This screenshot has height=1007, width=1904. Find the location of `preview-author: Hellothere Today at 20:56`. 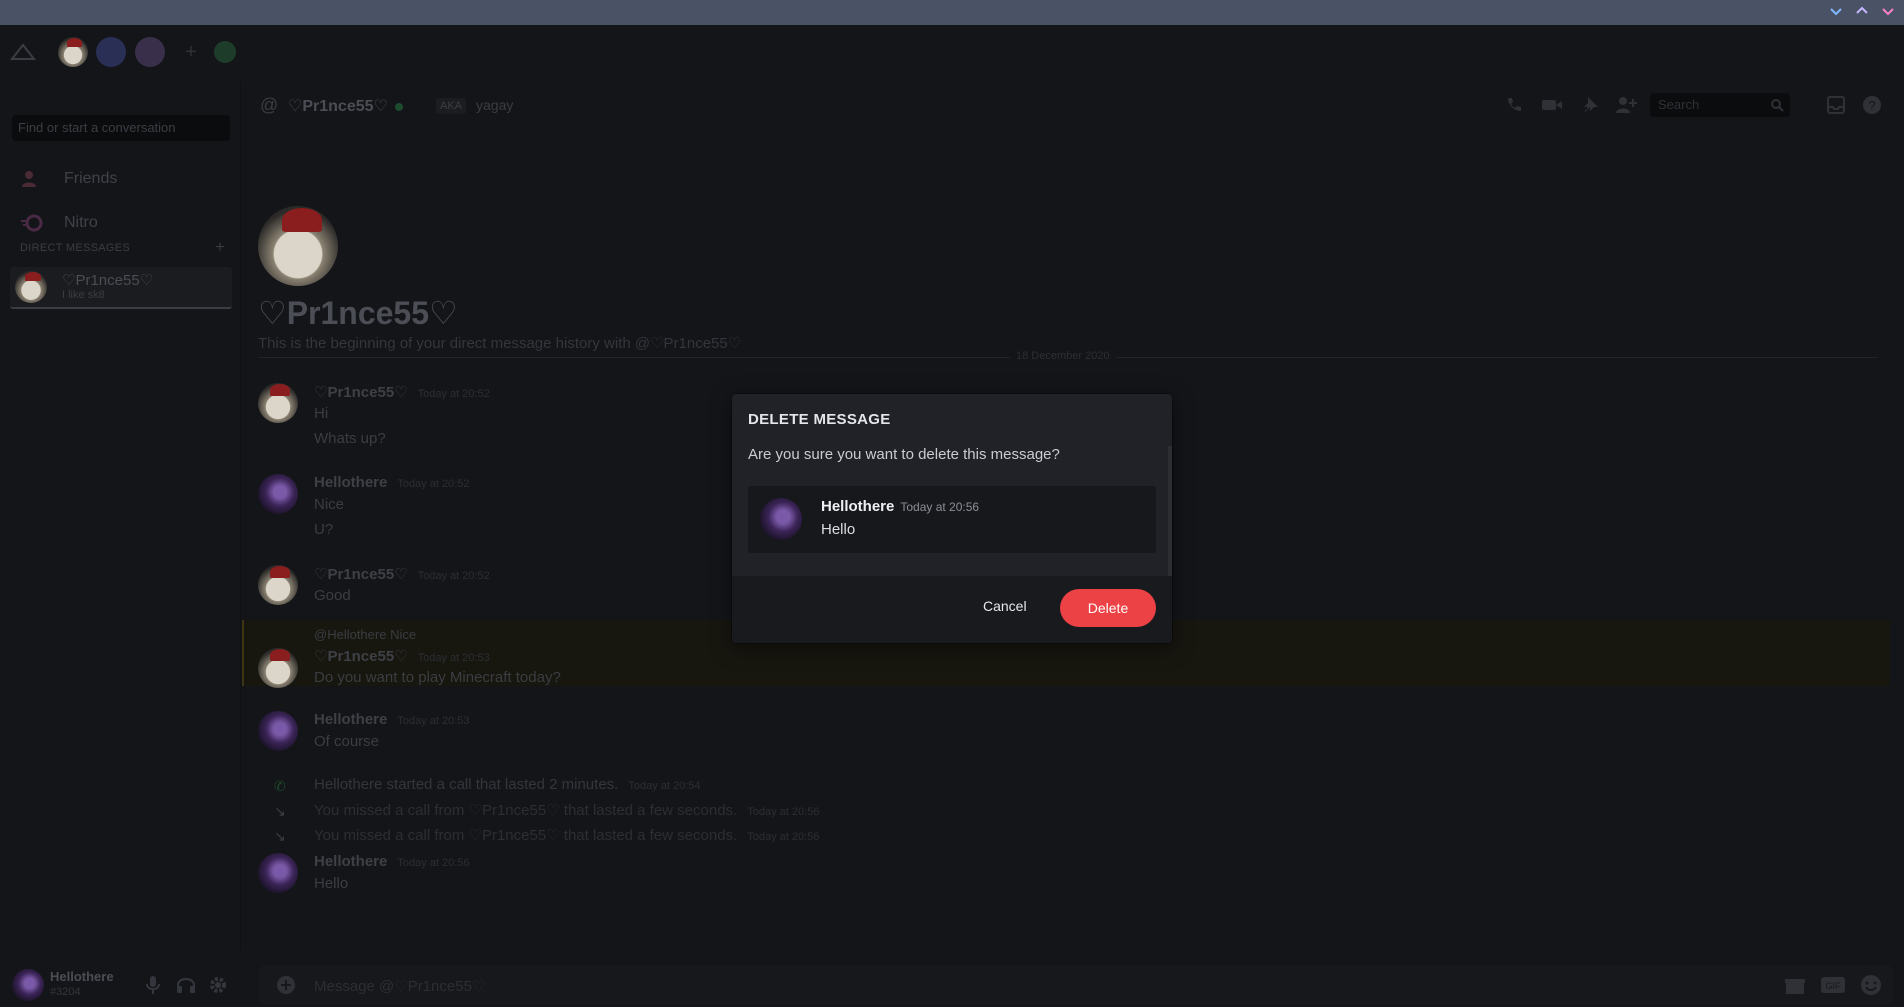

preview-author: Hellothere Today at 20:56 is located at coordinates (900, 506).